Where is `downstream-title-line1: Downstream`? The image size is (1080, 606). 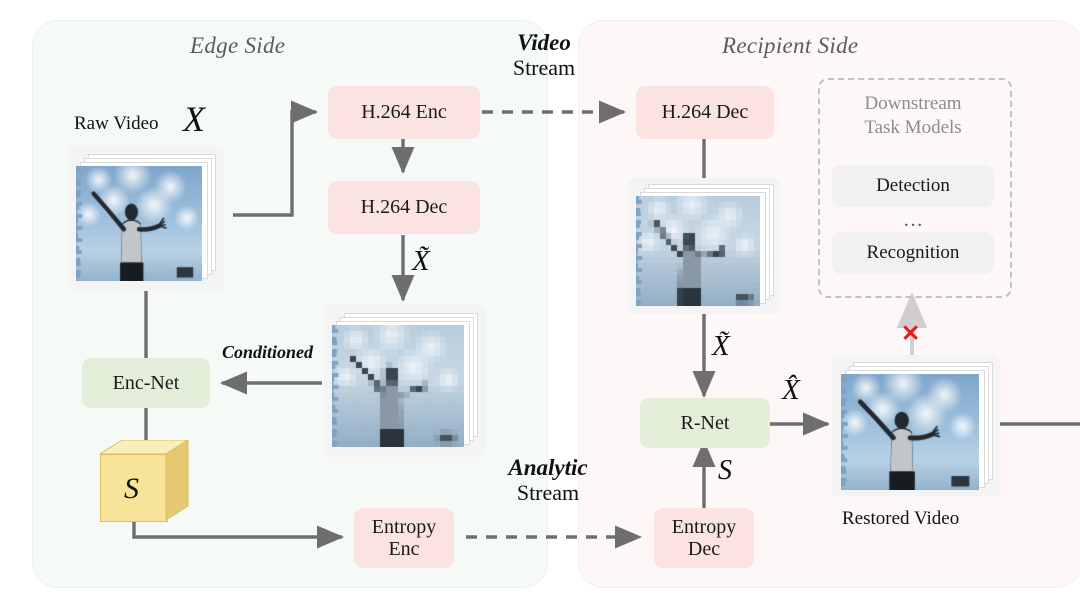
downstream-title-line1: Downstream is located at coordinates (913, 103).